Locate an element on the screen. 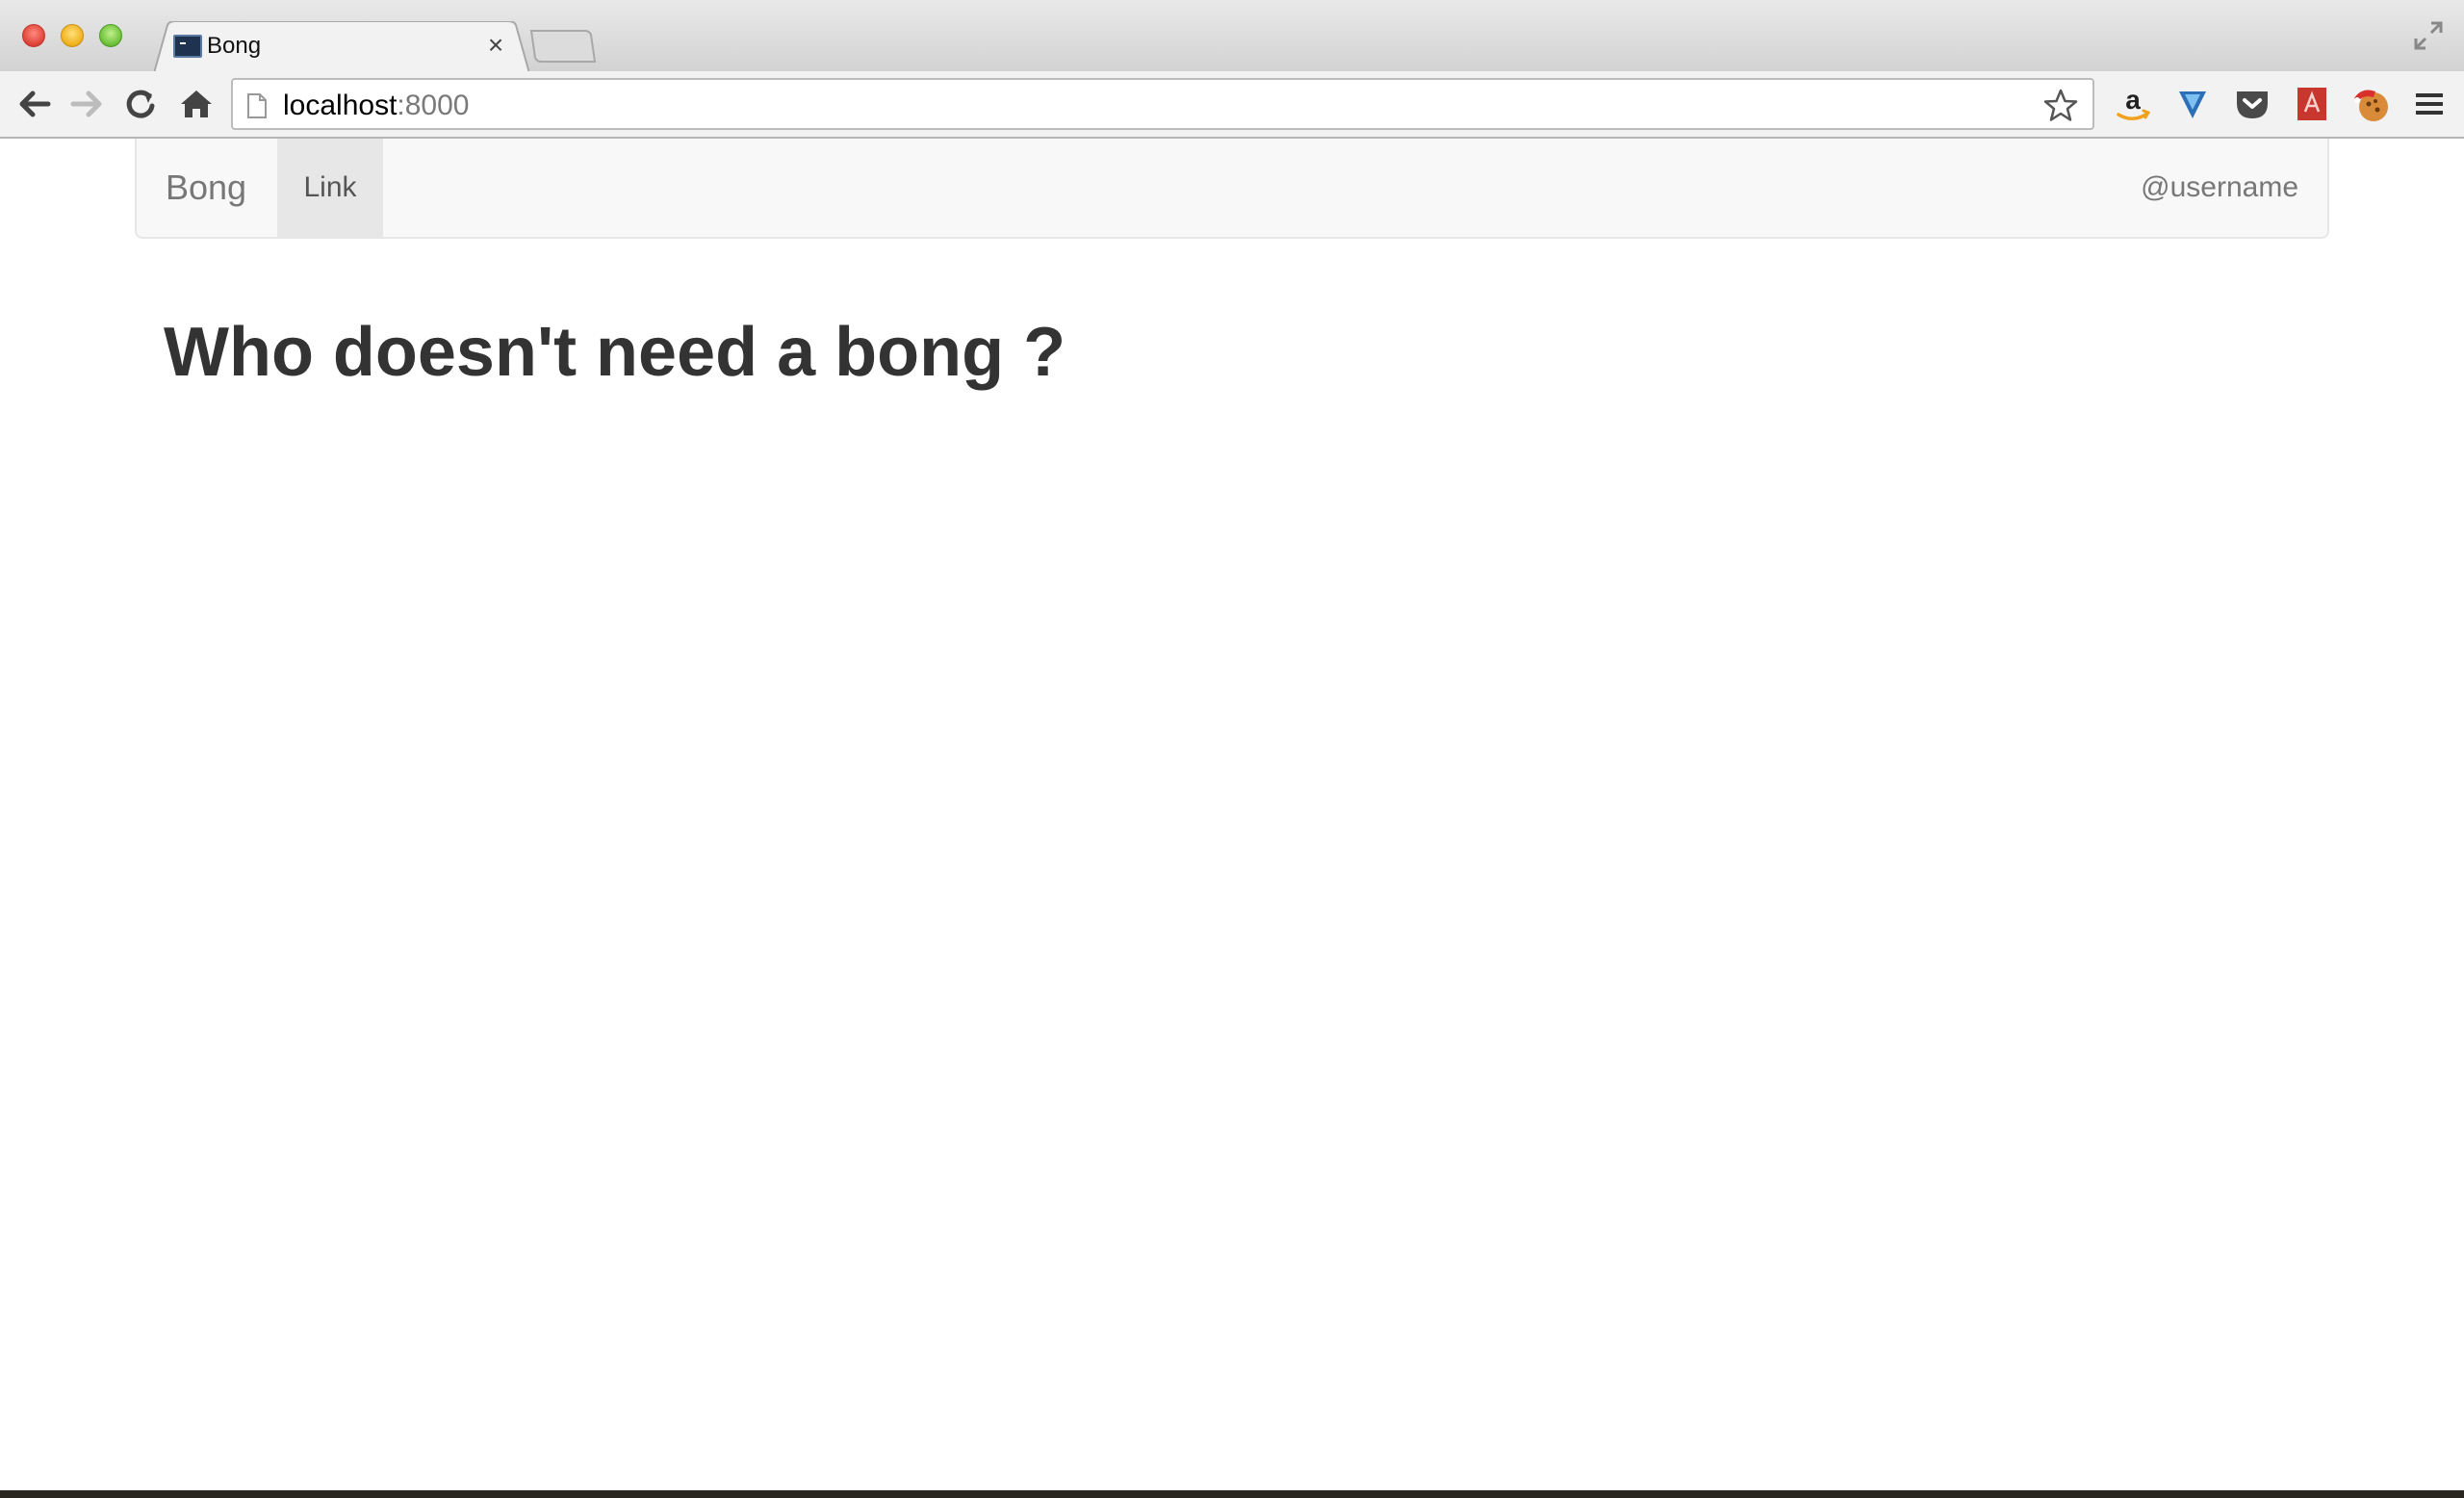  browser-toolbar: localhost:8000 a is located at coordinates (1232, 105).